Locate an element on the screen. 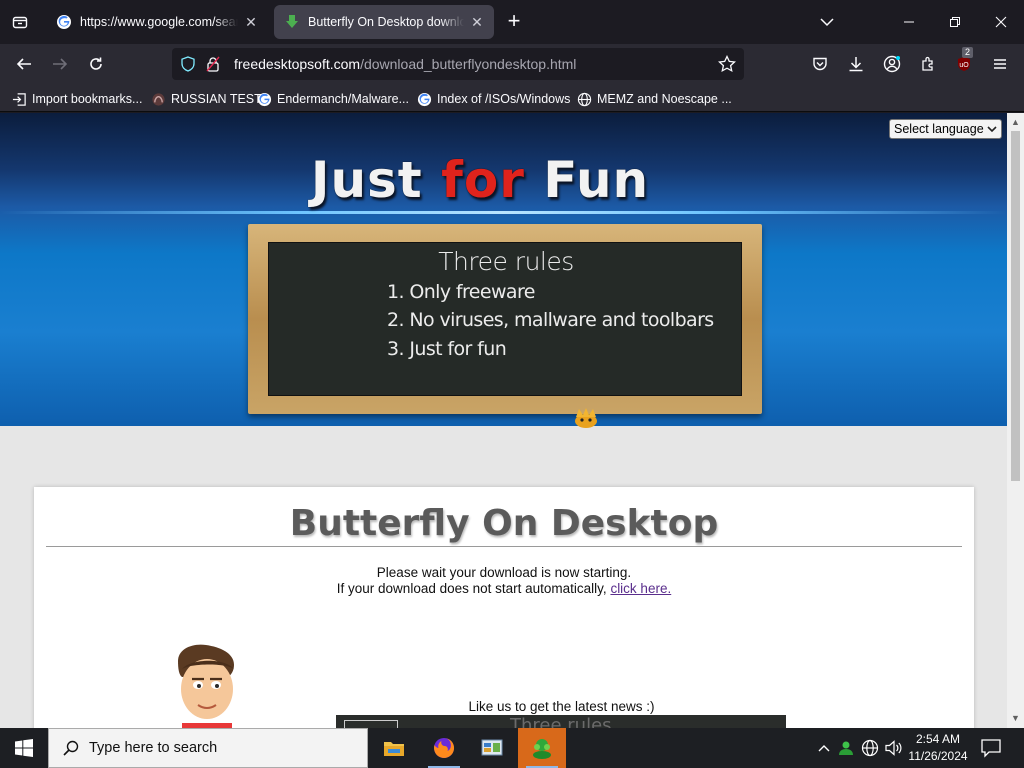 This screenshot has width=1024, height=768. url-path: /download_butterflyondesktop.html is located at coordinates (468, 64).